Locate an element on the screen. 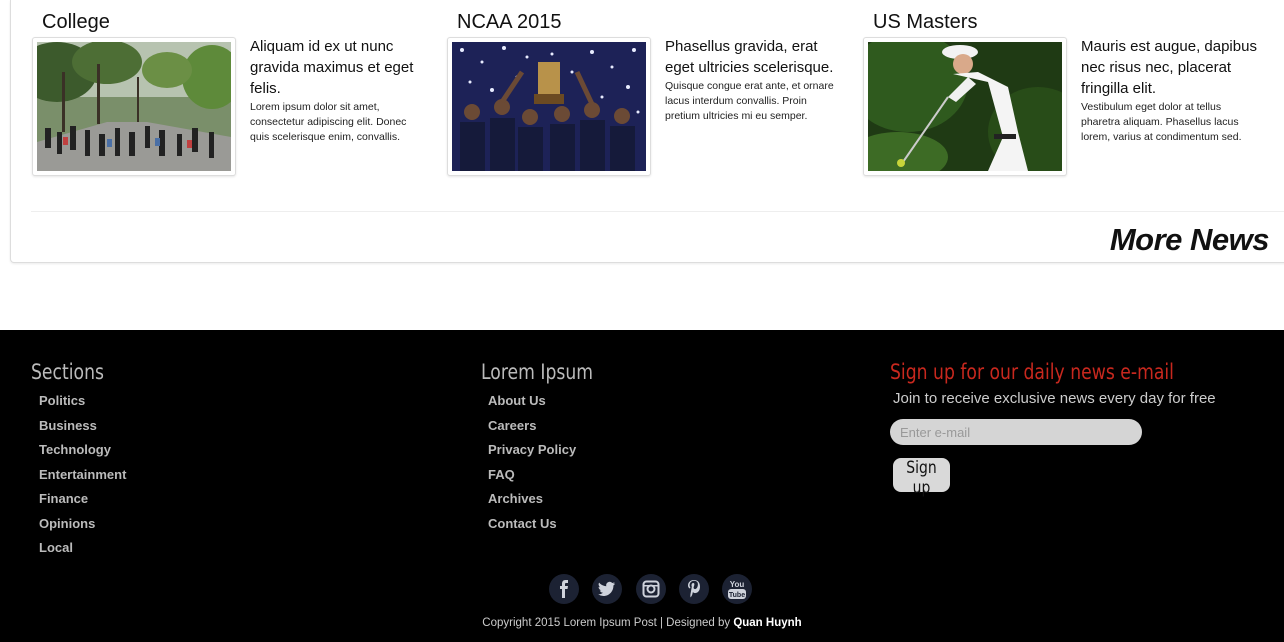  sections-heading: Sections is located at coordinates (67, 372).